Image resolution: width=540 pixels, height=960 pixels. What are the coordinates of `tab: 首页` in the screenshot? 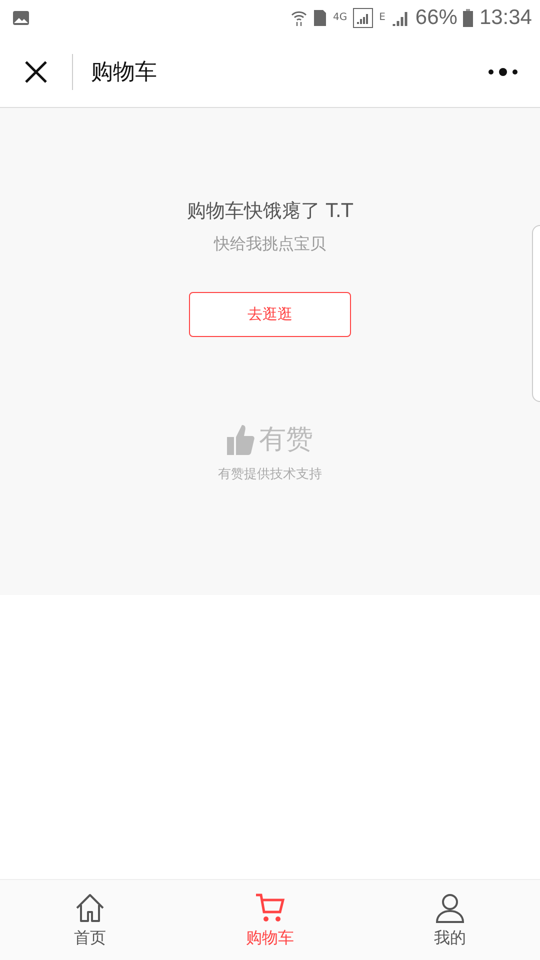 It's located at (90, 920).